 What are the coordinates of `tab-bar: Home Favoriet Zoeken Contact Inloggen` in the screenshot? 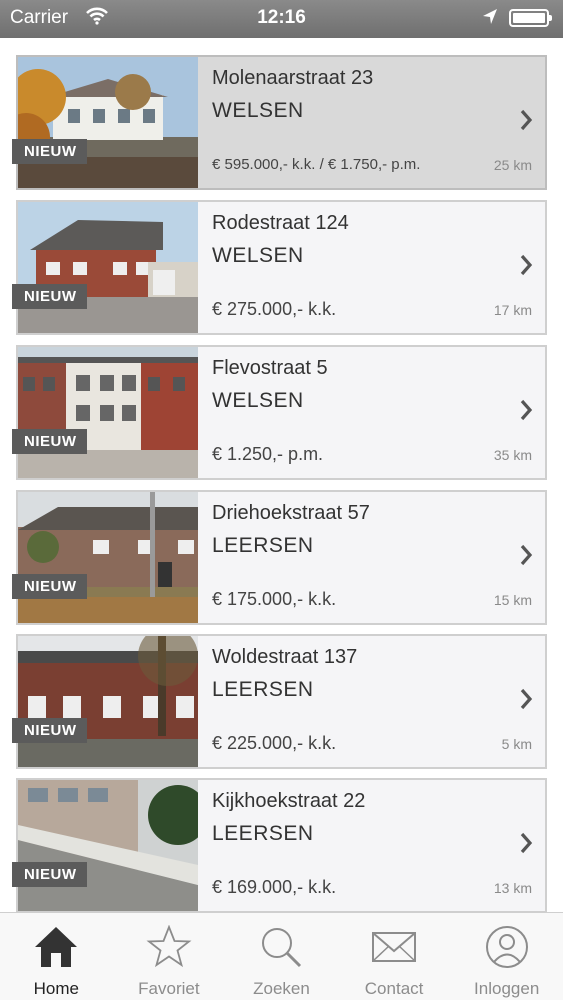 It's located at (281, 956).